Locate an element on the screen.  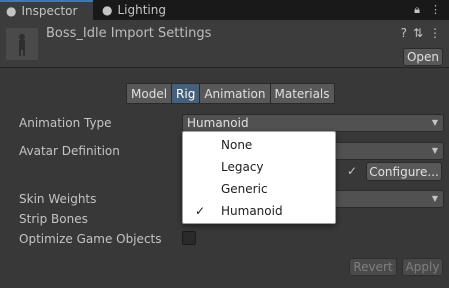
info-icon: ● is located at coordinates (11, 11).